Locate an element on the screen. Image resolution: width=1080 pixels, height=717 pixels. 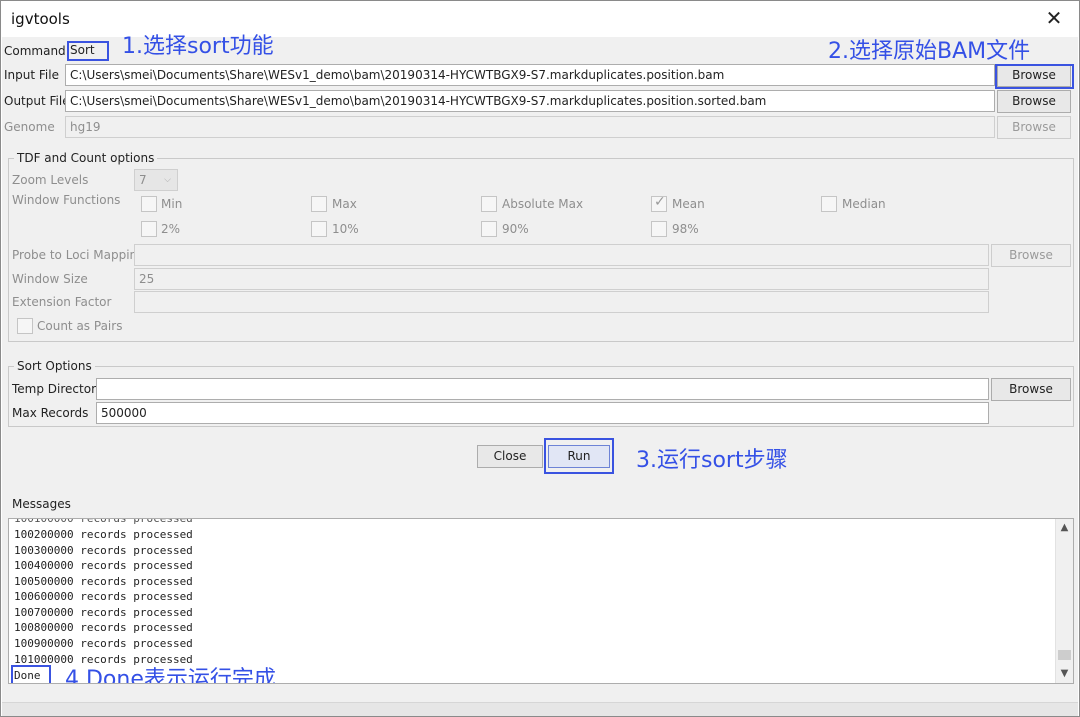
checkbox-2pct is located at coordinates (149, 229).